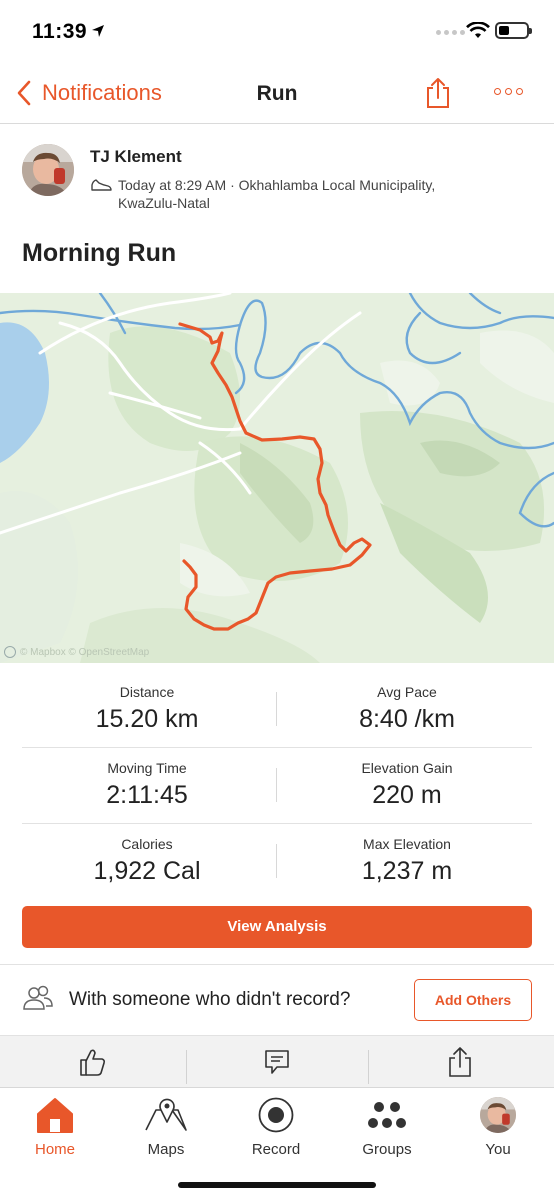 The height and width of the screenshot is (1200, 554). I want to click on stat-value: 8:40 /km, so click(407, 719).